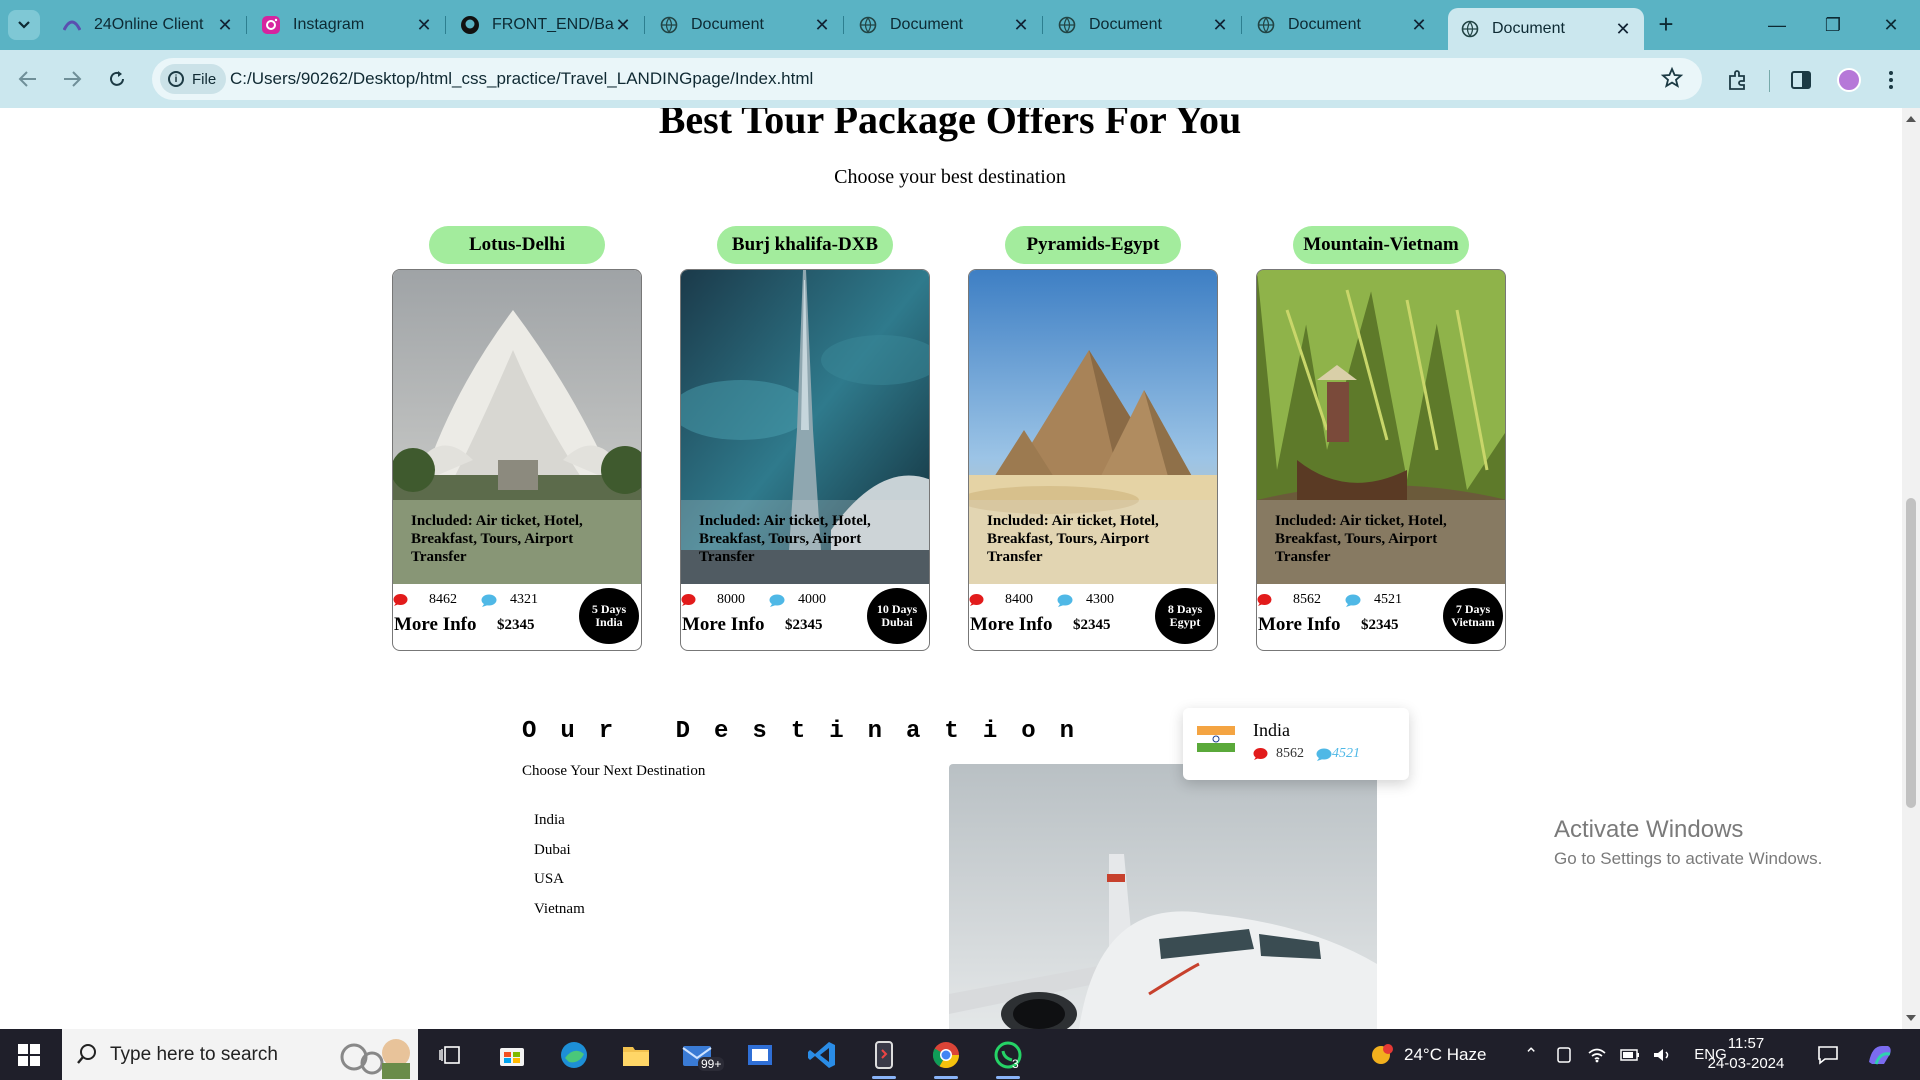 The height and width of the screenshot is (1080, 1920). Describe the element at coordinates (29, 1055) in the screenshot. I see `windows-start-icon` at that location.